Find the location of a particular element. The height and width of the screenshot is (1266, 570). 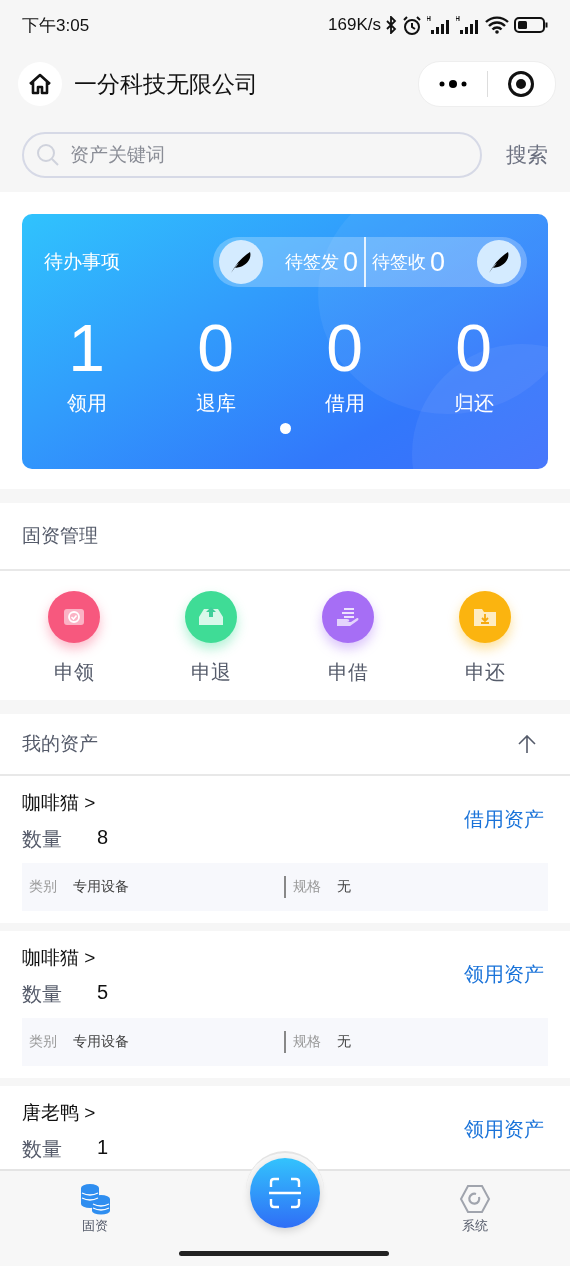

asset-action-link: 借用资产 is located at coordinates (504, 819).